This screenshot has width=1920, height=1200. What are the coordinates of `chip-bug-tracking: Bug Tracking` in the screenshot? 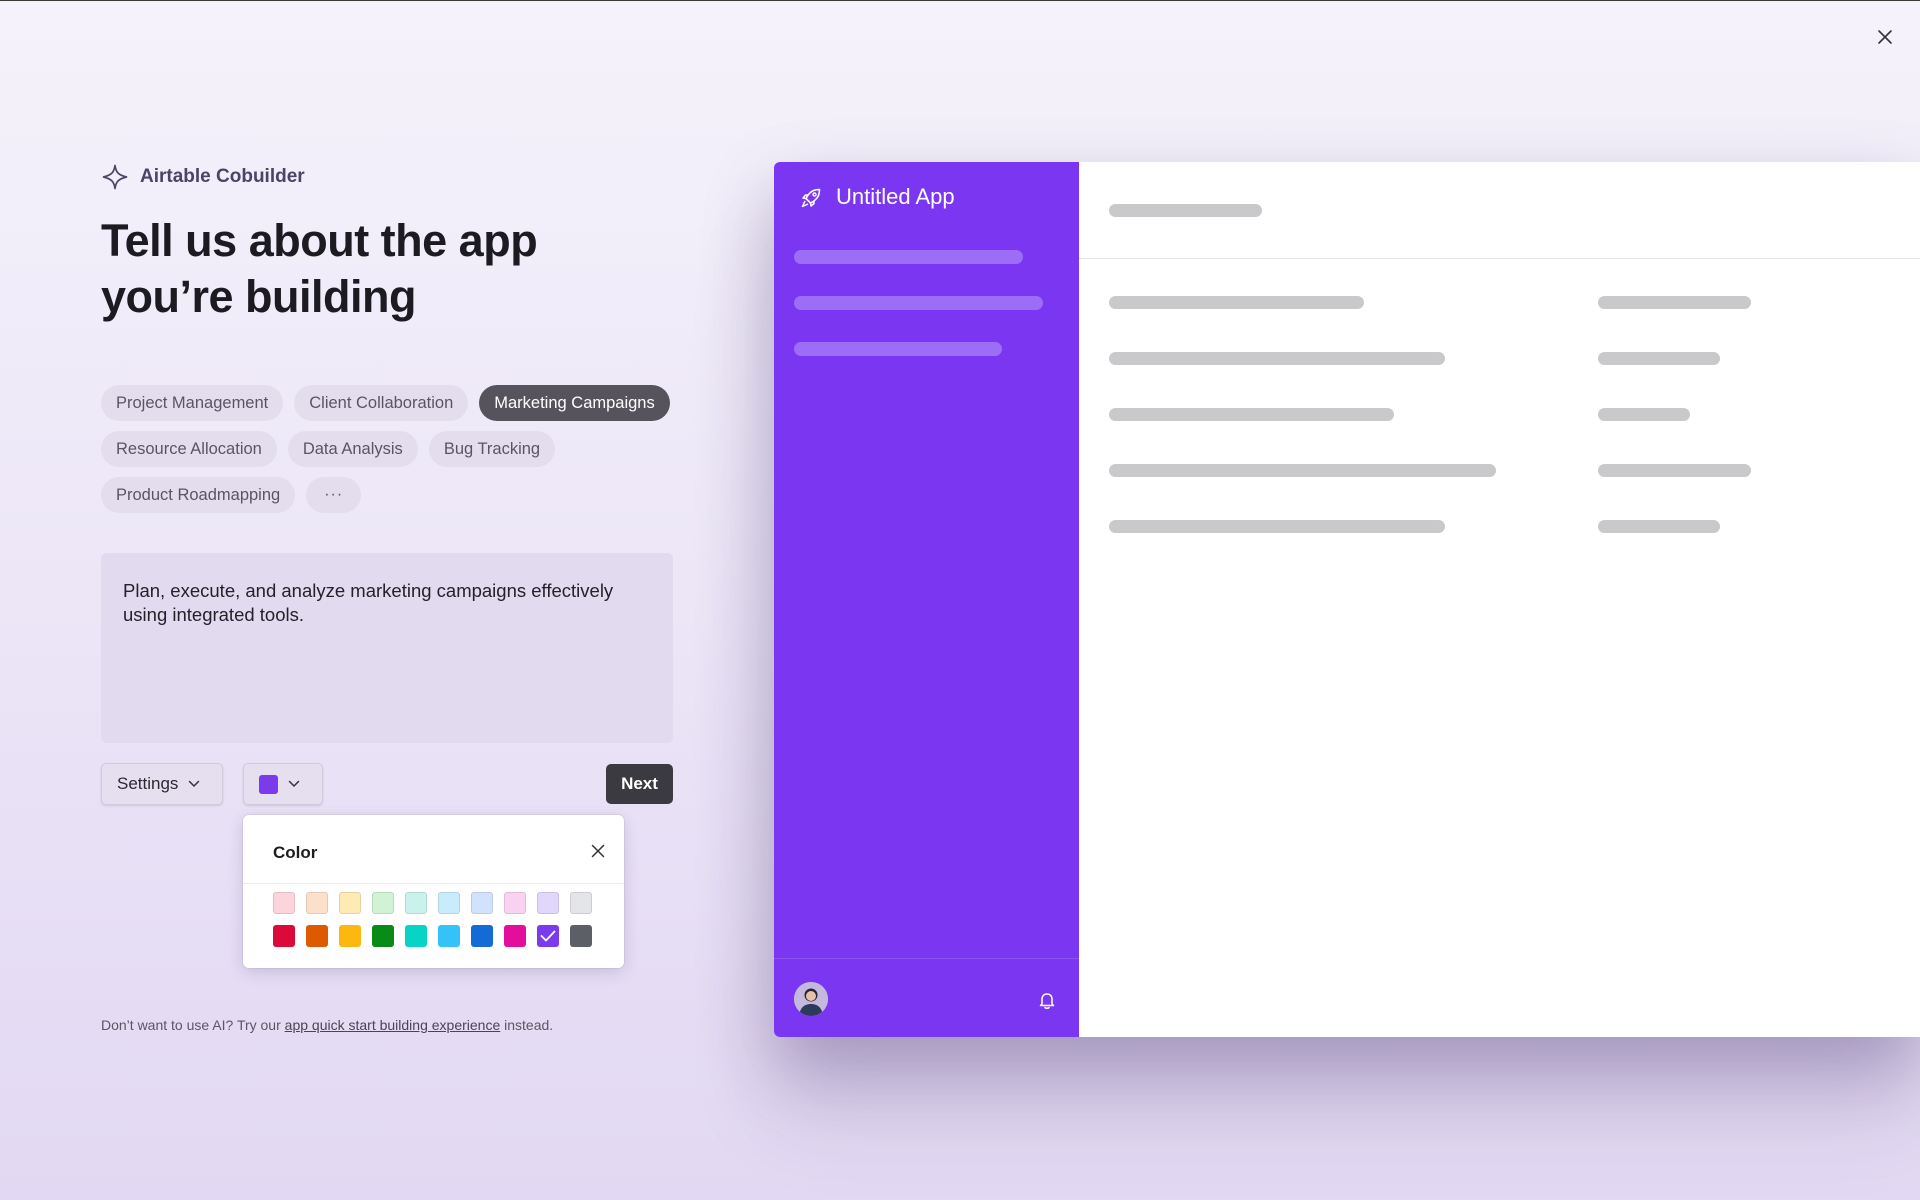 It's located at (492, 449).